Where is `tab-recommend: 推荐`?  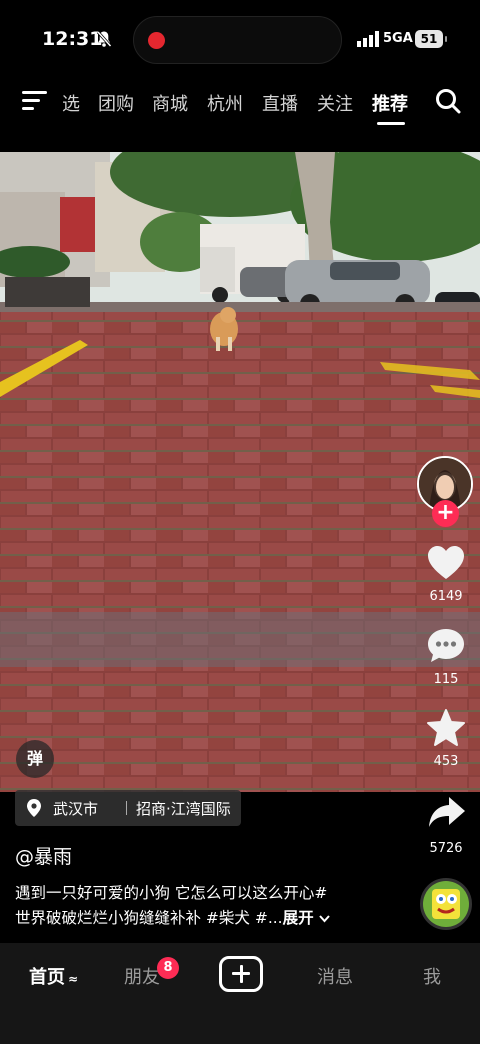 tab-recommend: 推荐 is located at coordinates (390, 103).